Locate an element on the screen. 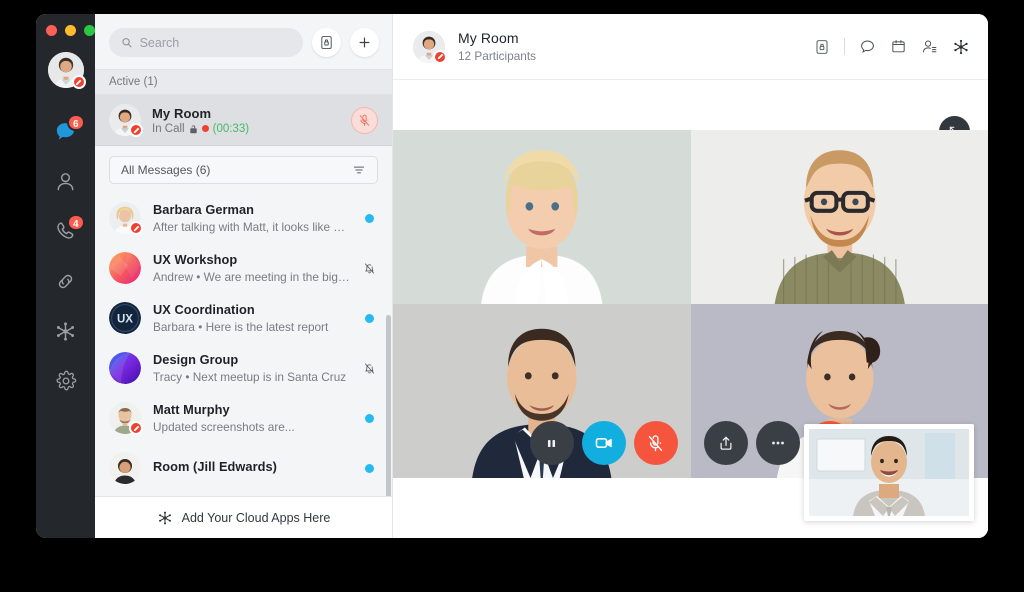 This screenshot has height=592, width=1024. calls-badge: 4 is located at coordinates (76, 222).